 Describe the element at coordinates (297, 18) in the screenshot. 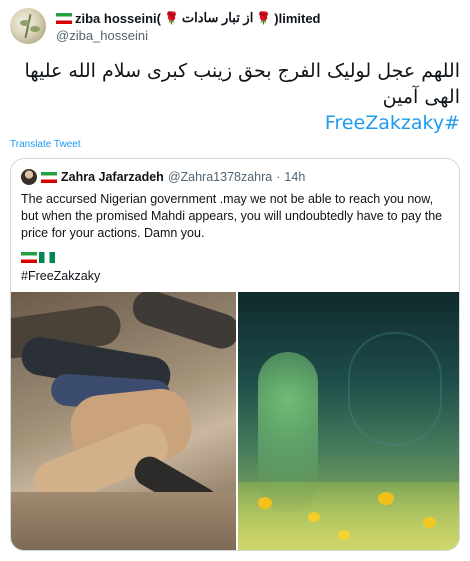

I see `display-name-suffix: )limited` at that location.